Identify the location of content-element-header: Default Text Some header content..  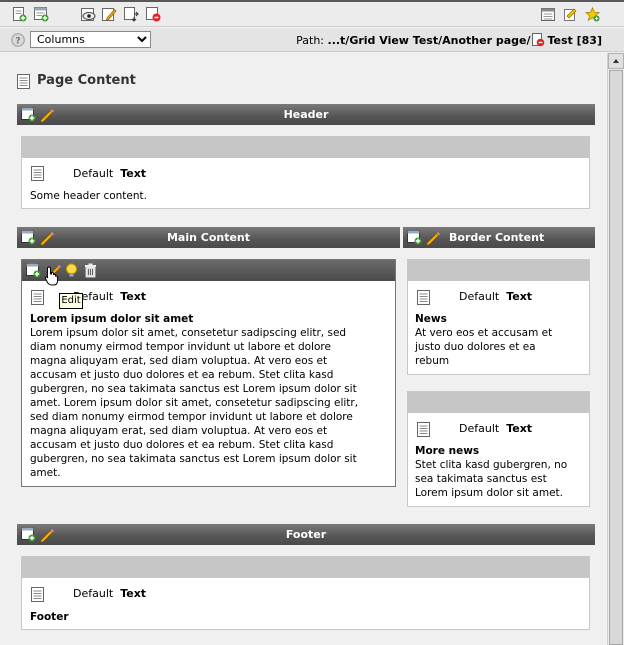
(305, 172).